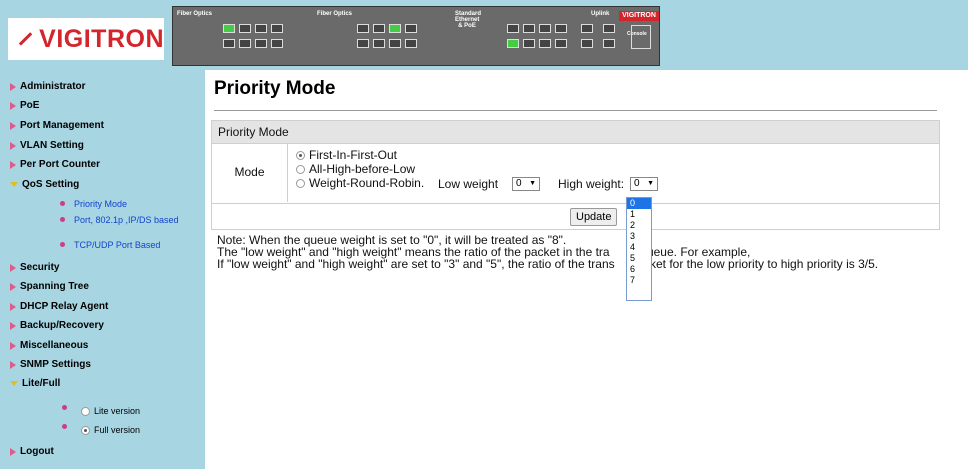 This screenshot has width=968, height=469. Describe the element at coordinates (35, 383) in the screenshot. I see `nav-lite-full: Lite/Full` at that location.